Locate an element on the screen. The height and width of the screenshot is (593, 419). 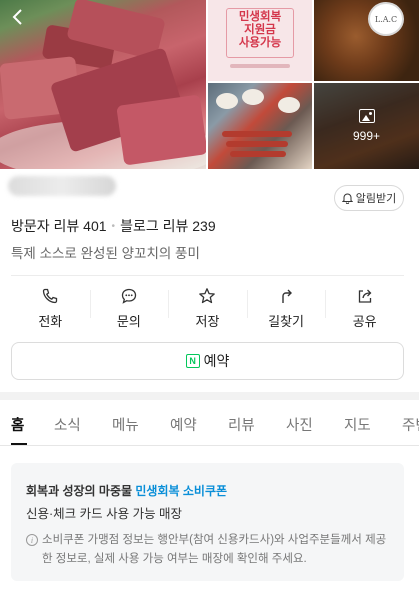
notify-button: 알림받기 is located at coordinates (369, 198).